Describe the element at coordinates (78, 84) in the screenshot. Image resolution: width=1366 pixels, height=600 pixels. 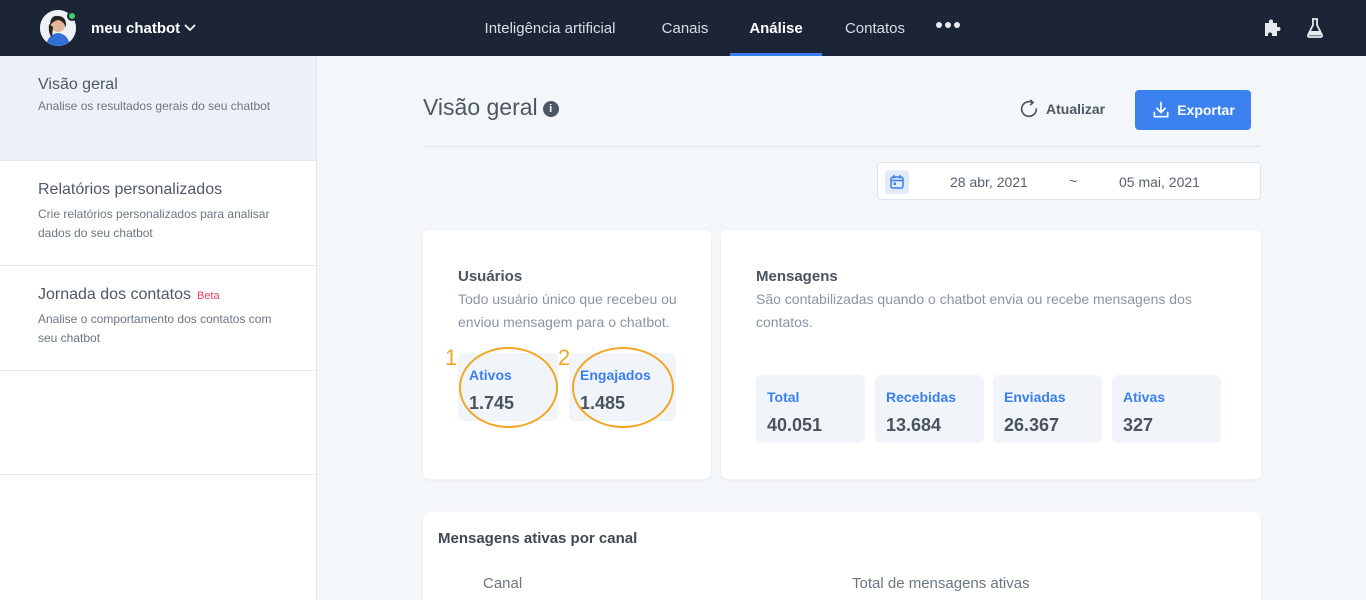
I see `sidebar-item-title: Visão geral` at that location.